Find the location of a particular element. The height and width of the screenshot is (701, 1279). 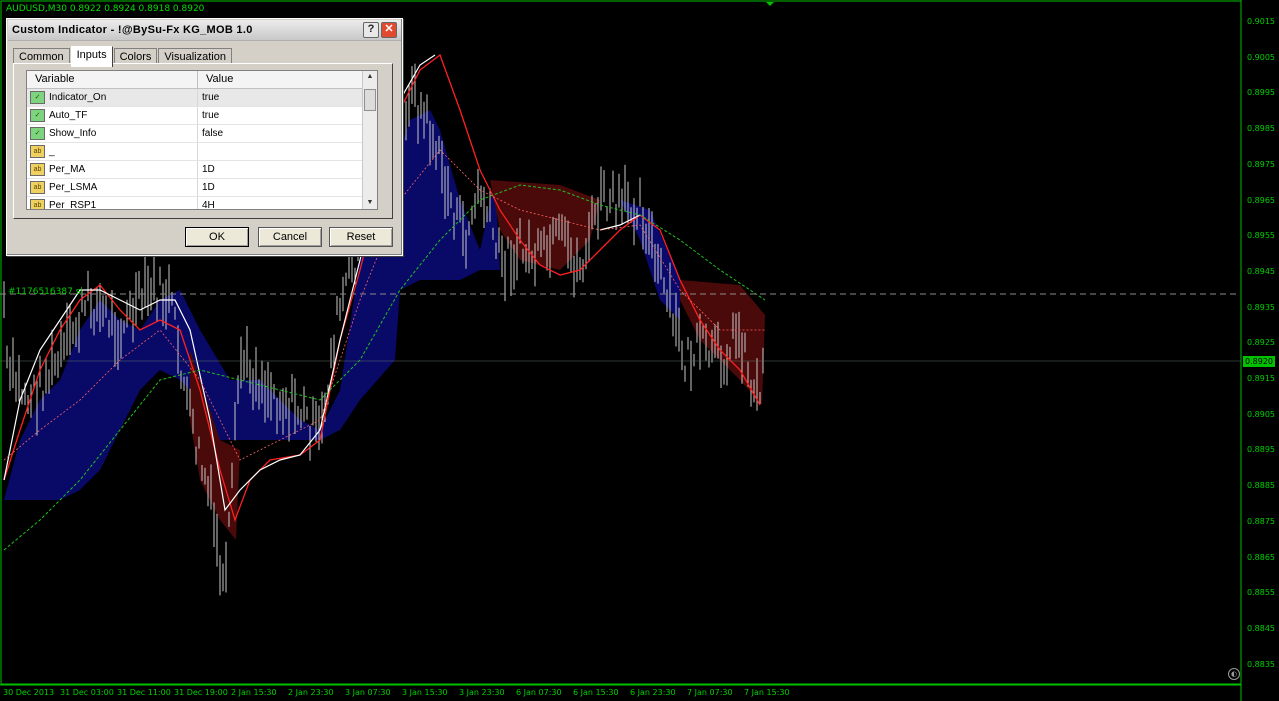

help-button: ? is located at coordinates (371, 30).